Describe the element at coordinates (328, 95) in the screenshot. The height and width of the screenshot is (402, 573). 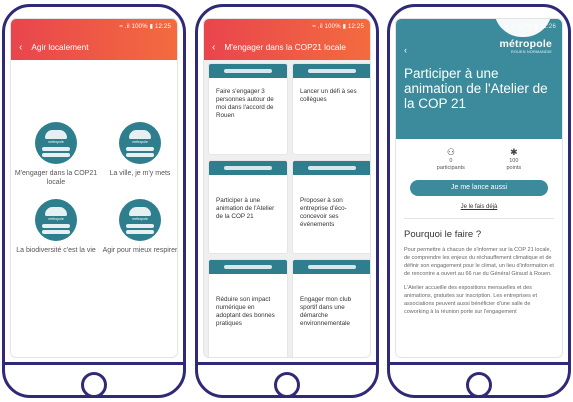
I see `card-text: Lancer un défi à ses collègues` at that location.